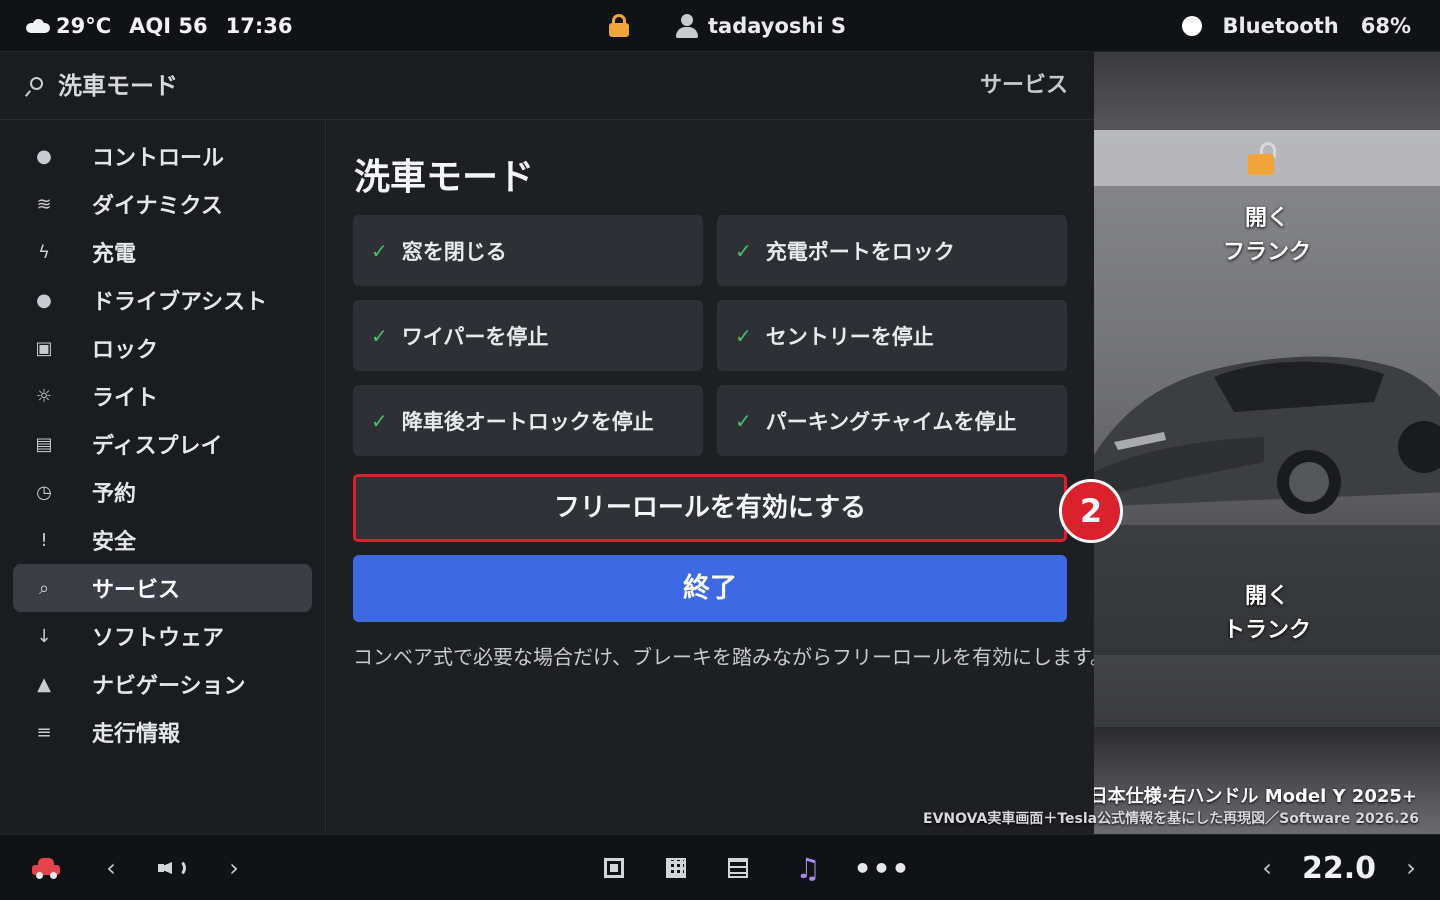 The image size is (1440, 900). Describe the element at coordinates (475, 336) in the screenshot. I see `checklist-label: ワイパーを停止` at that location.